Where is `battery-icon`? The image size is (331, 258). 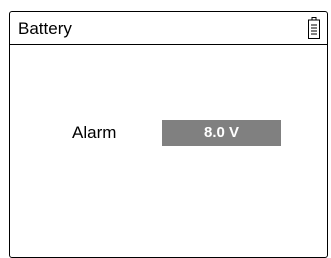 battery-icon is located at coordinates (314, 28).